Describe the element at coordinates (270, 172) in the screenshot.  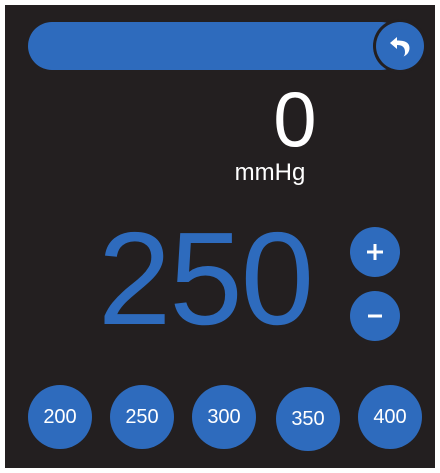
I see `pressure-unit-label: mmHg` at that location.